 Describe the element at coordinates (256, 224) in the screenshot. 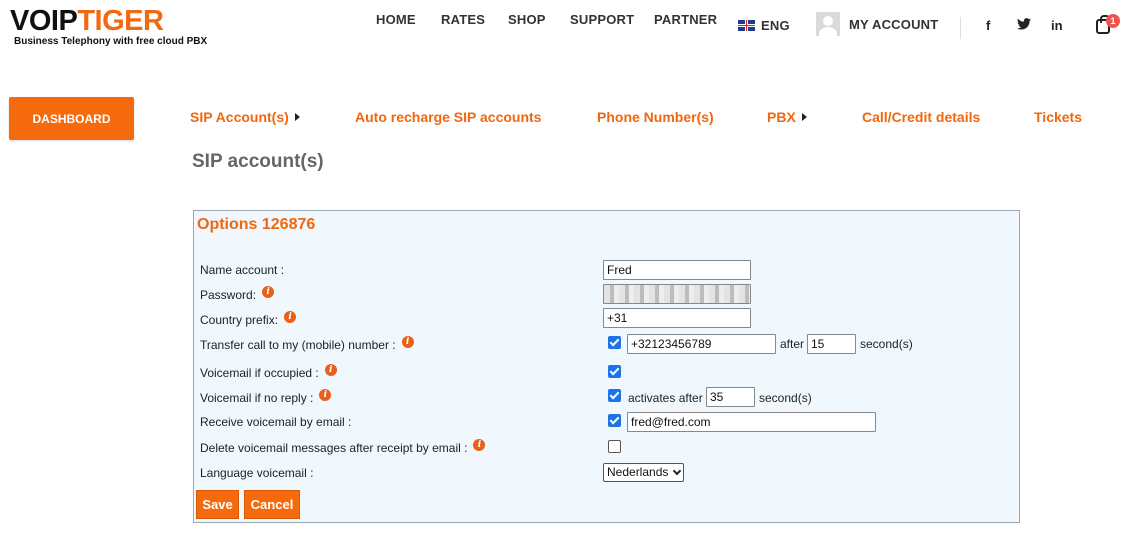

I see `options-title: Options 126876` at that location.